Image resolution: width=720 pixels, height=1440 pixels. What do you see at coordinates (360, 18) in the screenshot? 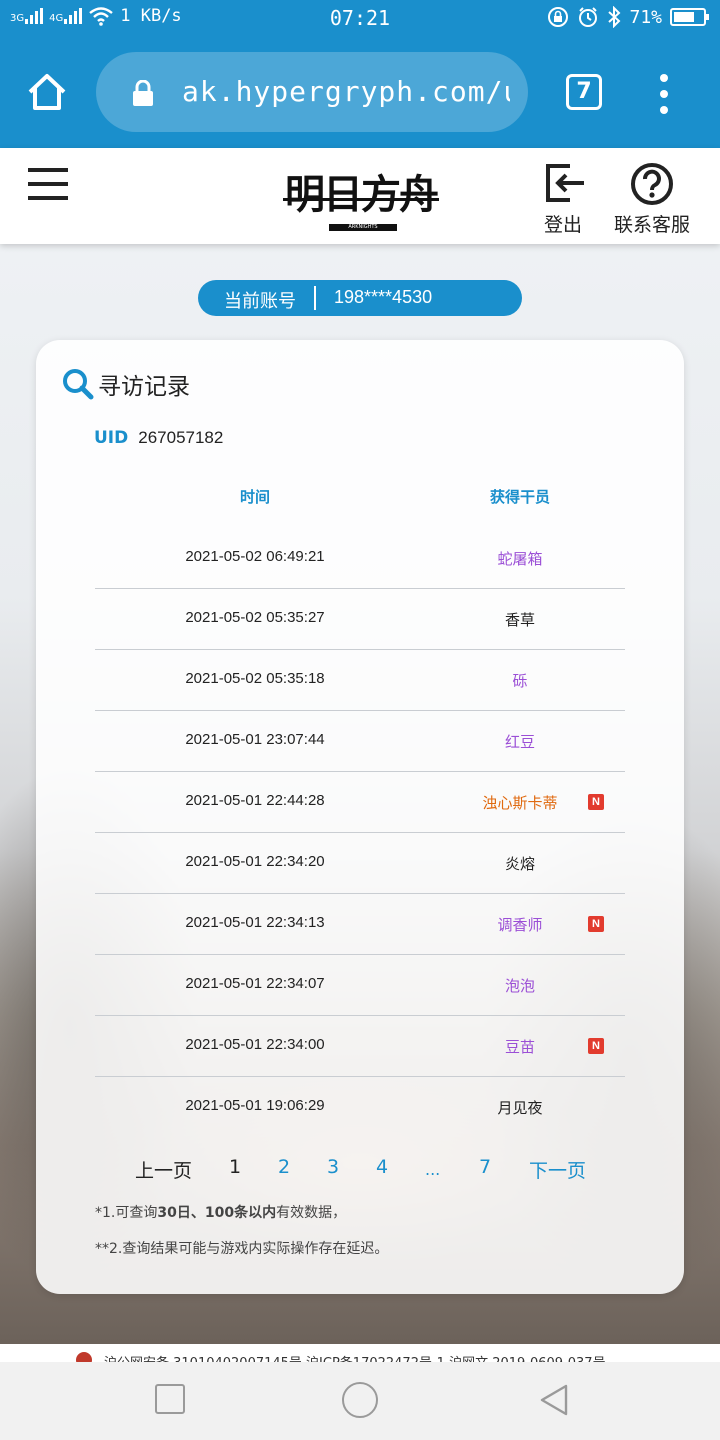
I see `status-bar: 3G 4G 1 KB/s 07:21 71%` at bounding box center [360, 18].